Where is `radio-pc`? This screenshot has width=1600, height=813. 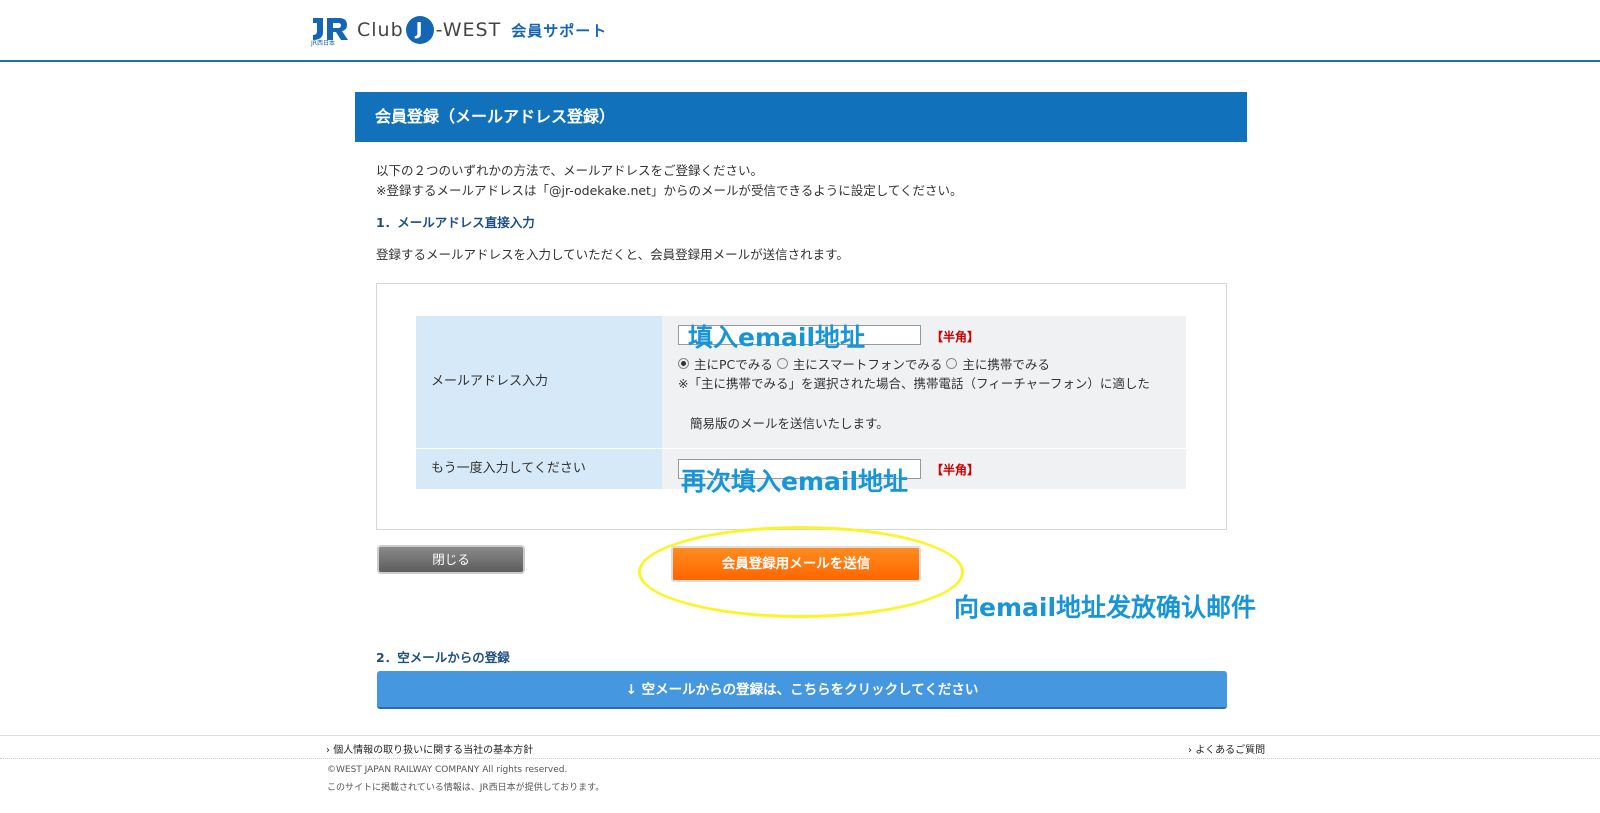
radio-pc is located at coordinates (683, 363).